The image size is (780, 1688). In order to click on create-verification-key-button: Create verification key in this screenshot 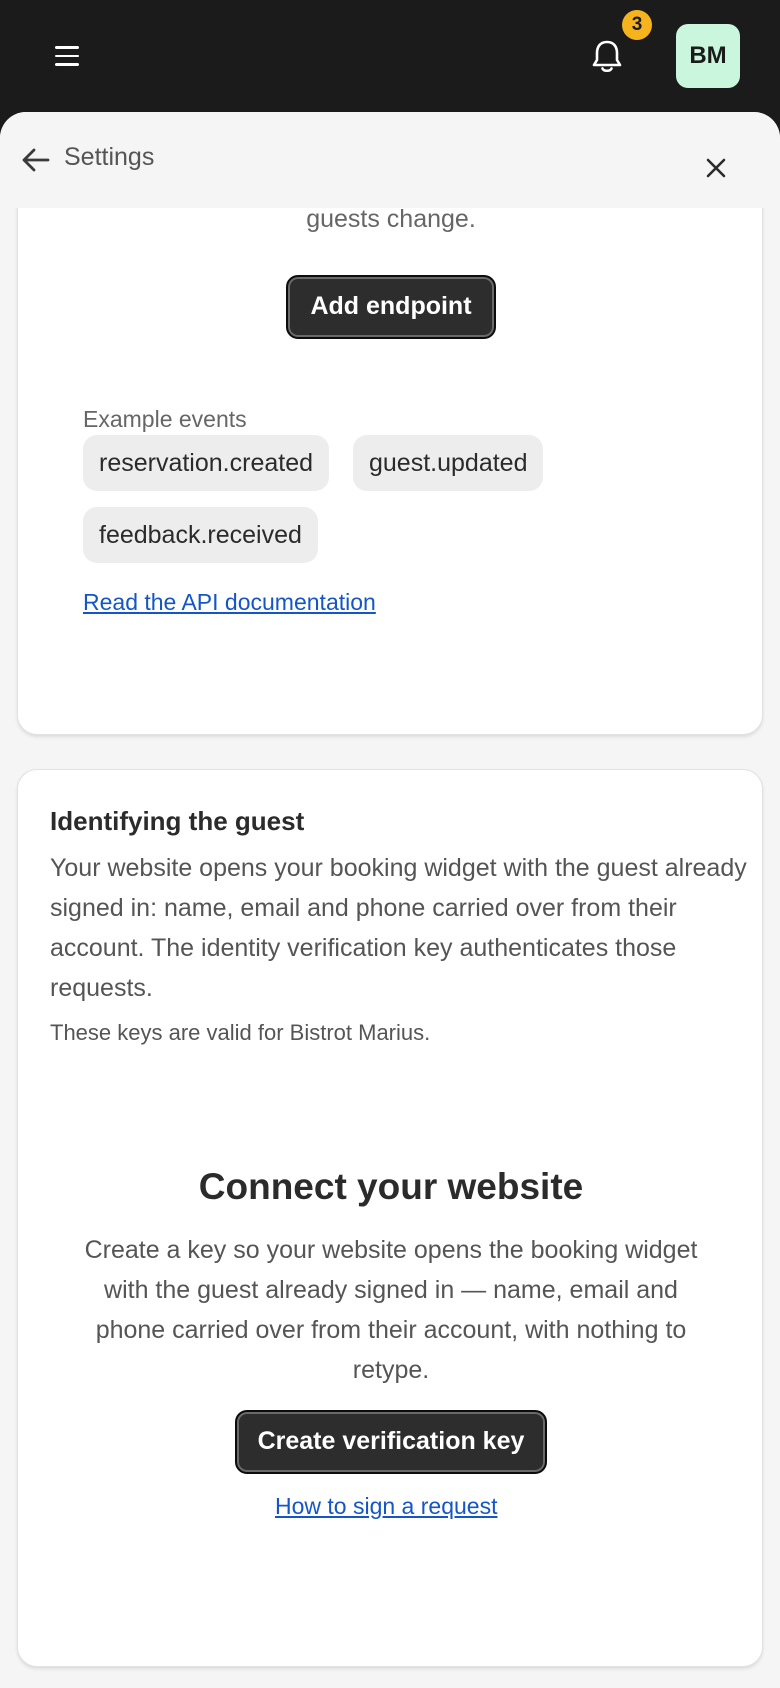, I will do `click(391, 1442)`.